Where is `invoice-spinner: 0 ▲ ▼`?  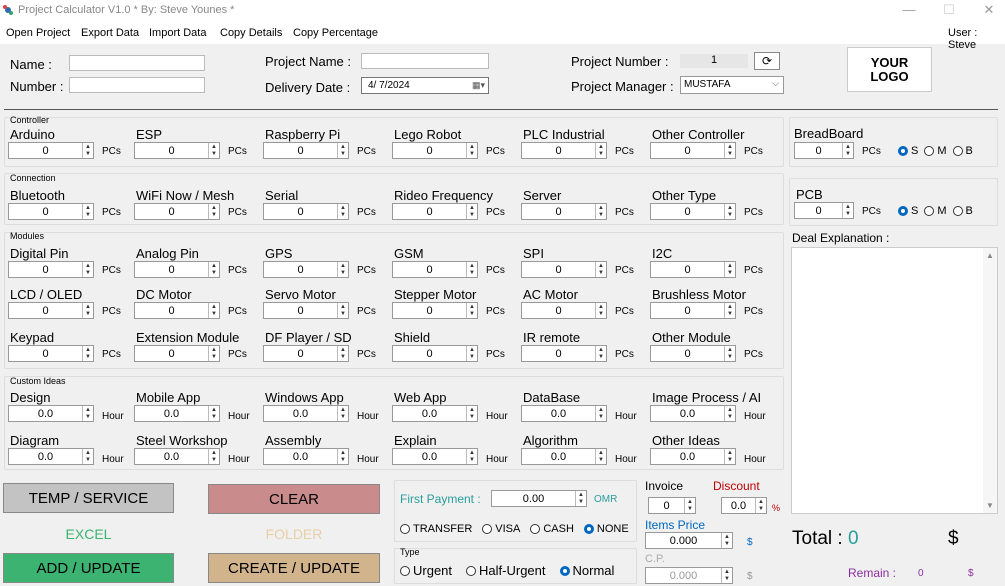
invoice-spinner: 0 ▲ ▼ is located at coordinates (672, 505).